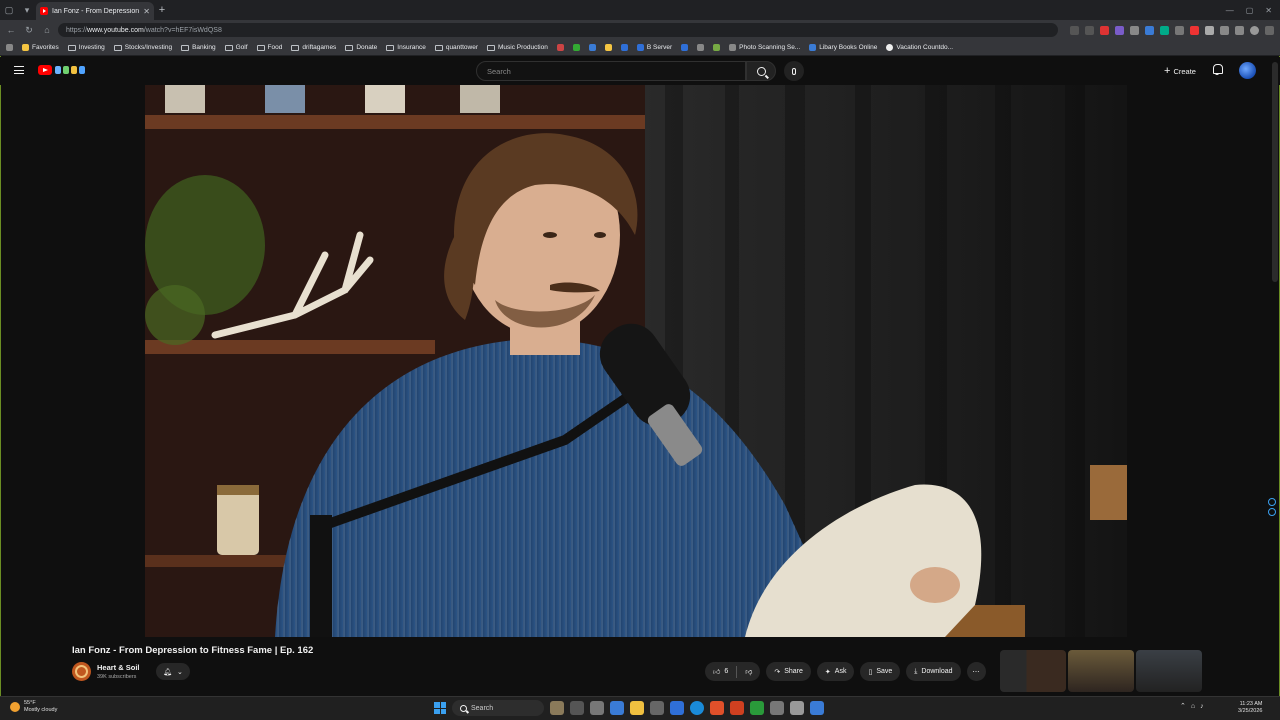  What do you see at coordinates (933, 671) in the screenshot?
I see `download-button: ⤓ Download` at bounding box center [933, 671].